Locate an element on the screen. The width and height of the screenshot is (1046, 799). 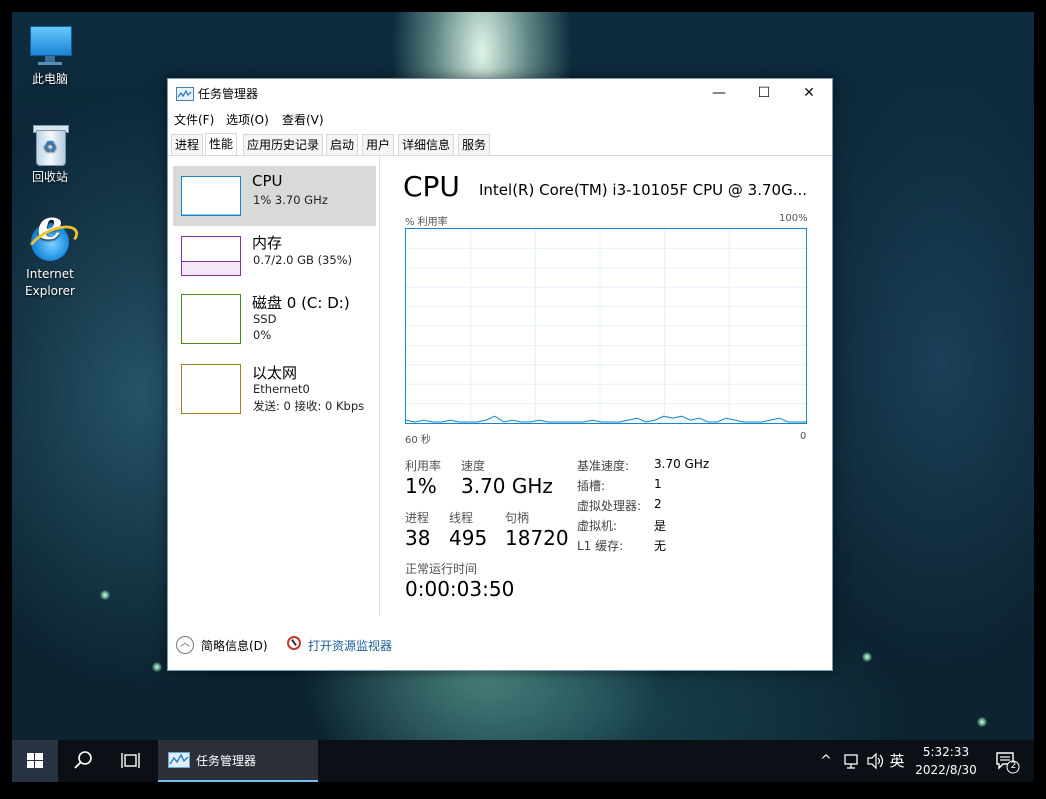
threads-value: 495 is located at coordinates (468, 538).